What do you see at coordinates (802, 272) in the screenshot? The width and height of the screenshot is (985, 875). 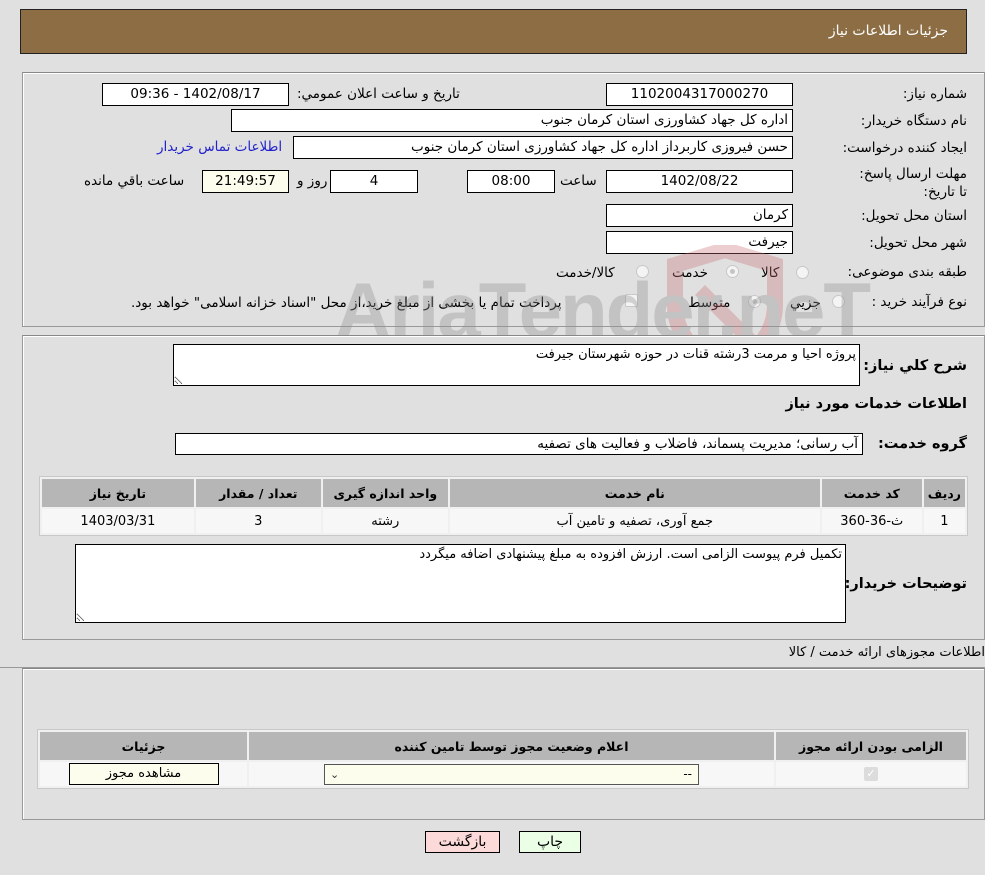 I see `category-radio-goods` at bounding box center [802, 272].